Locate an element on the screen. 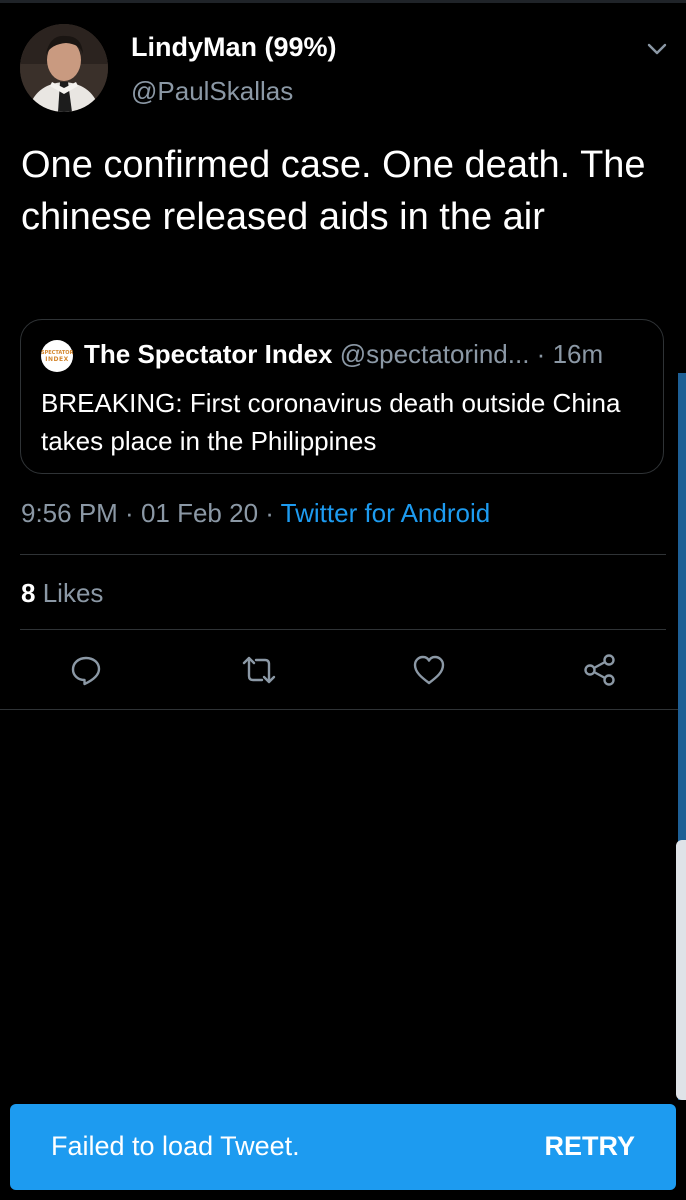  share-button is located at coordinates (600, 670).